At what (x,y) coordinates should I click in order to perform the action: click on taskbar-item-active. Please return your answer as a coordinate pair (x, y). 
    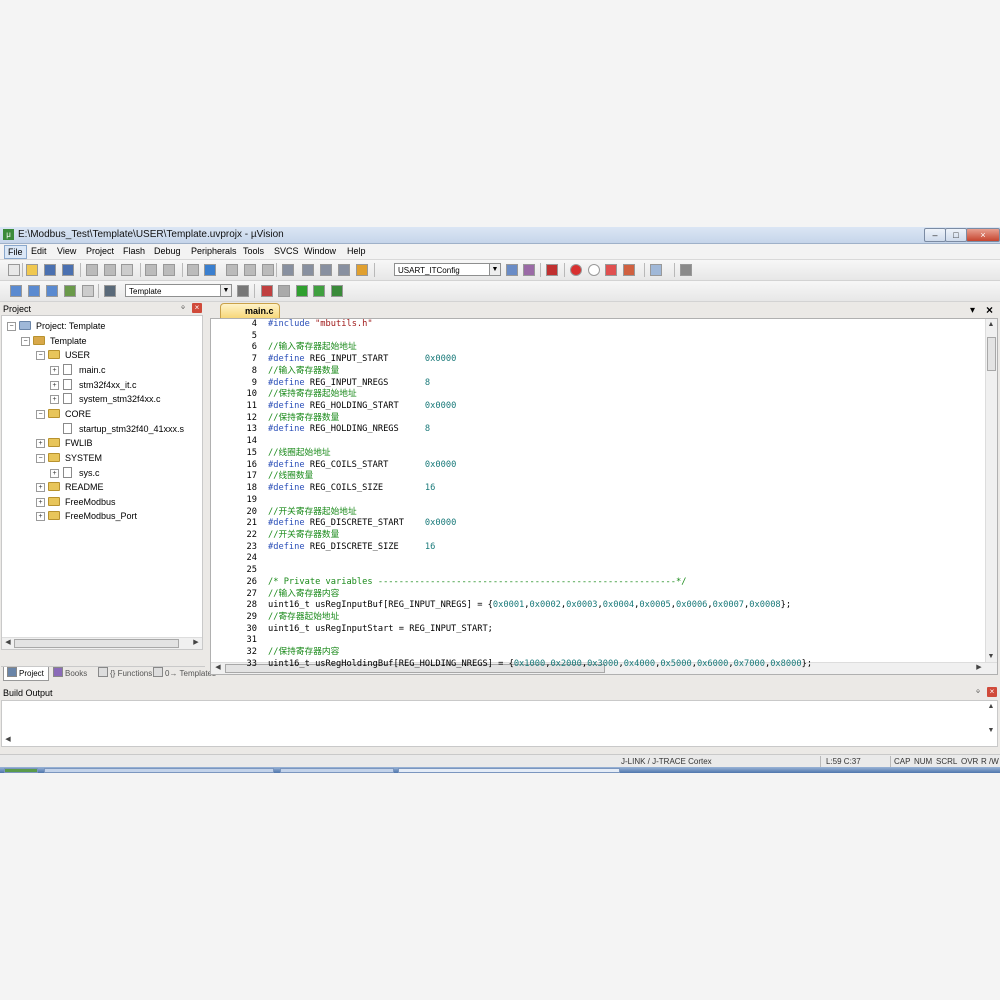
    Looking at the image, I should click on (509, 770).